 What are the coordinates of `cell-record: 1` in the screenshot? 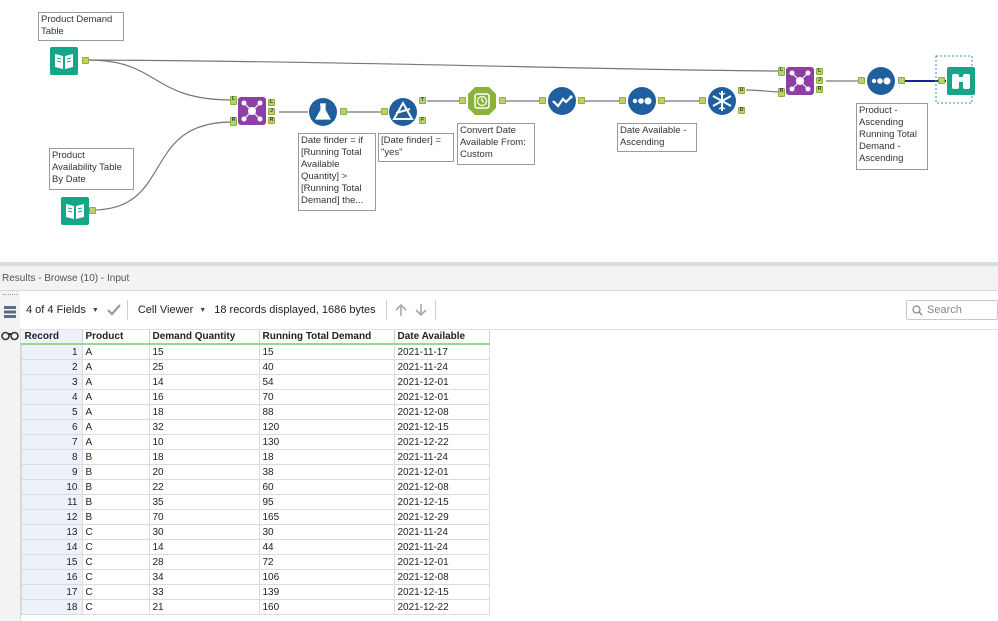 It's located at (52, 351).